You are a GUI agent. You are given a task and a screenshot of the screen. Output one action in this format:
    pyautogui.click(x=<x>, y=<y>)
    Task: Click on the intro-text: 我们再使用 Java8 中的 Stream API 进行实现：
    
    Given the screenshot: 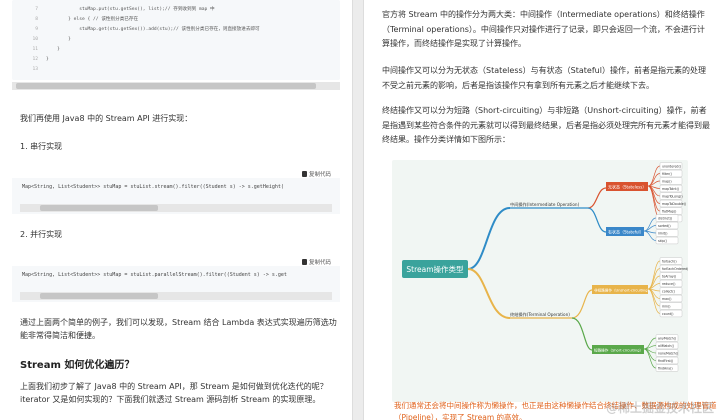 What is the action you would take?
    pyautogui.click(x=106, y=118)
    